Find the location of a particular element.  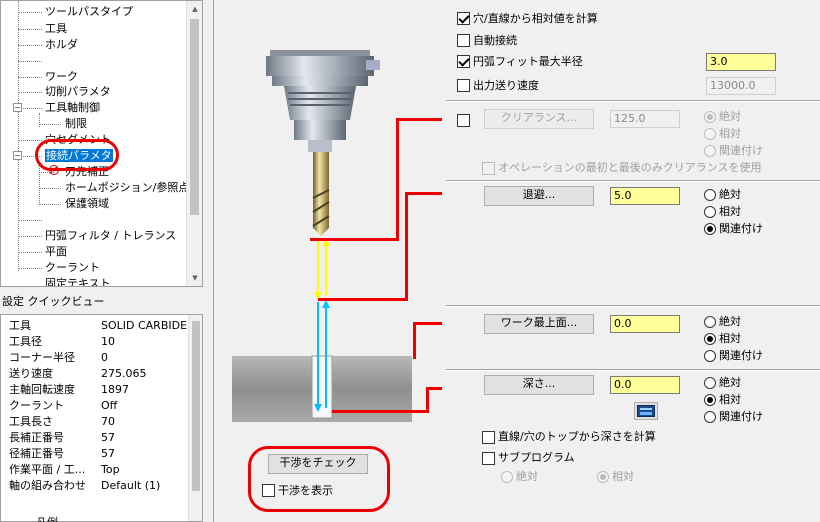

clearance-assoc-radio is located at coordinates (710, 151).